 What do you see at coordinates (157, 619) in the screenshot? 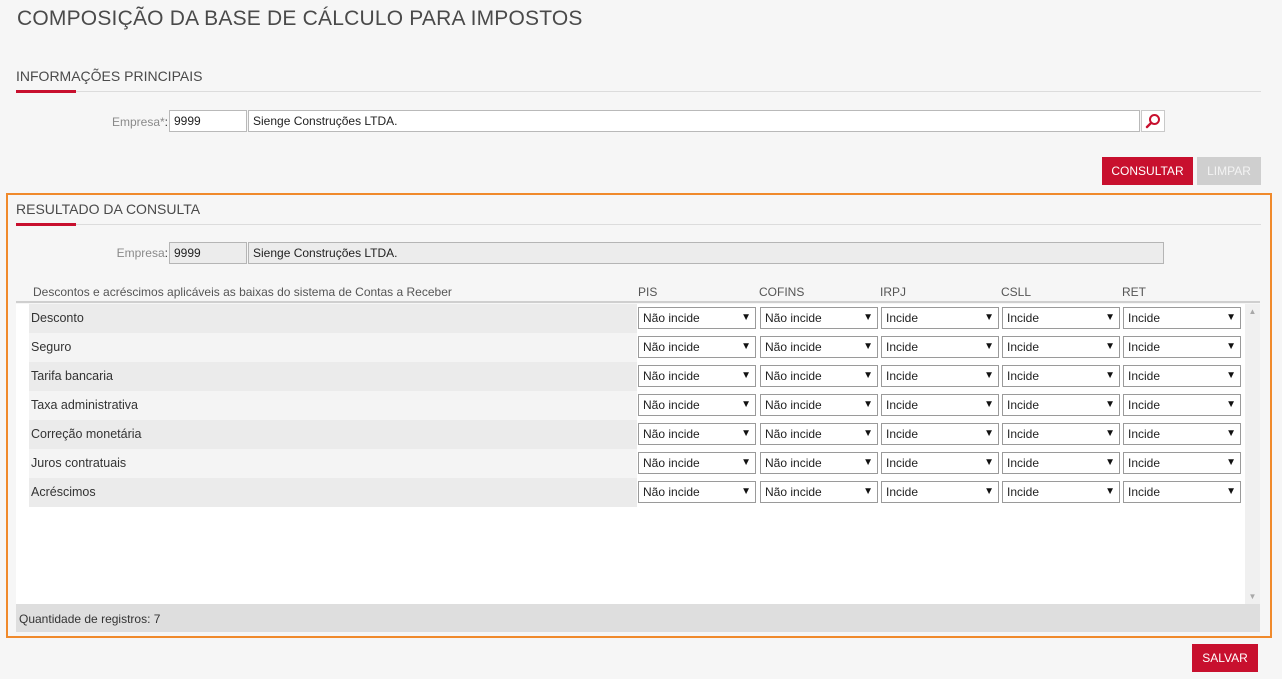
I see `record-count-value: 7` at bounding box center [157, 619].